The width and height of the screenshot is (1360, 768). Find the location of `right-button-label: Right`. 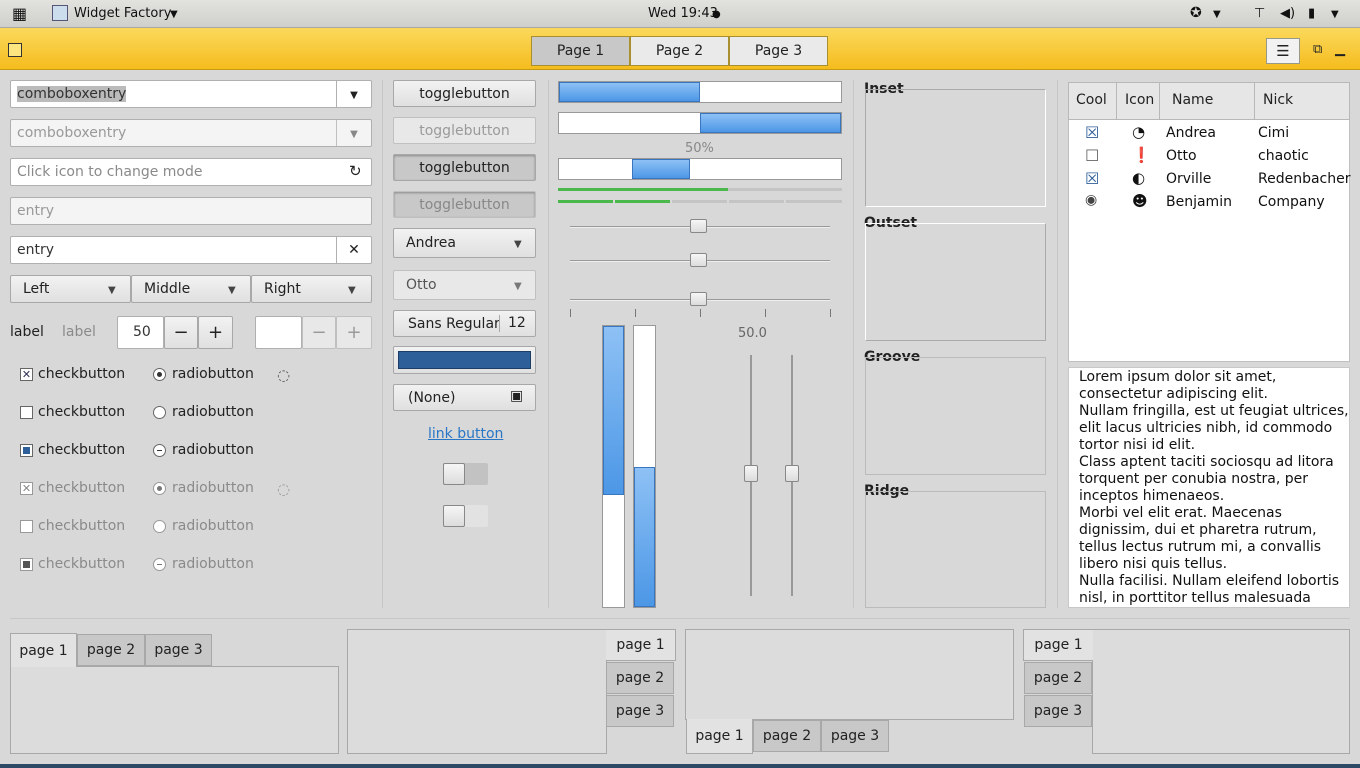

right-button-label: Right is located at coordinates (282, 289).